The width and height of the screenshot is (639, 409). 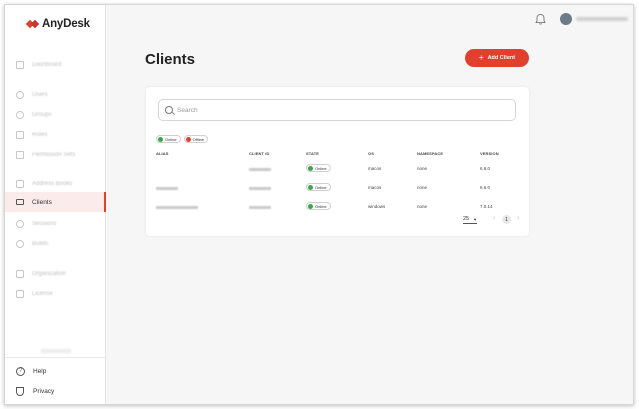 What do you see at coordinates (40, 371) in the screenshot?
I see `help-label: Help` at bounding box center [40, 371].